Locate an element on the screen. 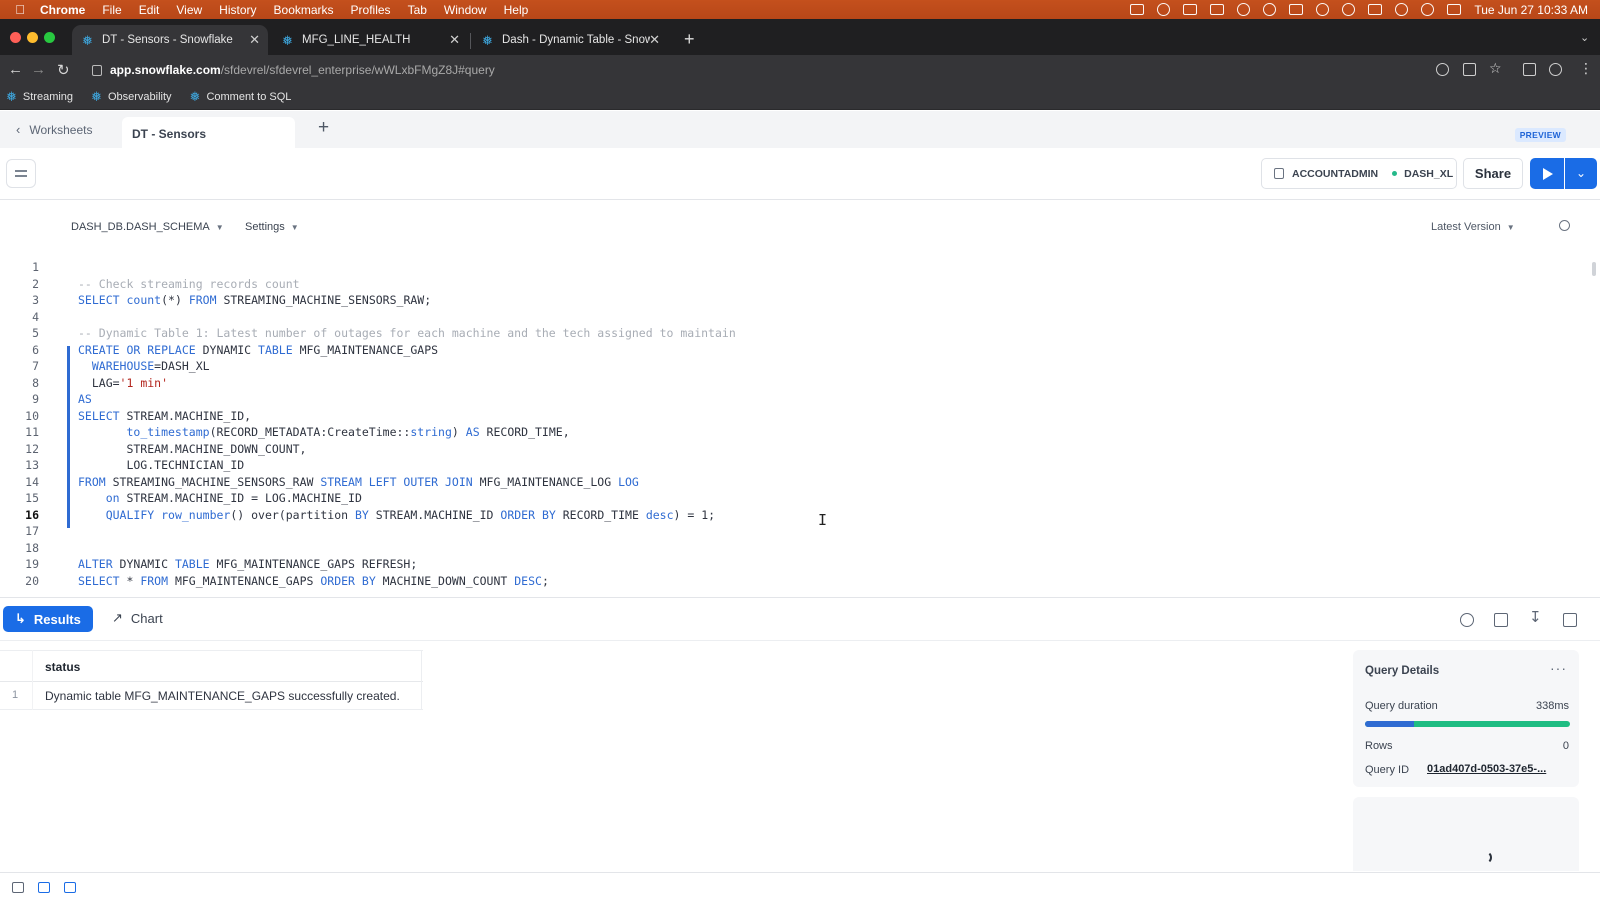 The image size is (1600, 901). toggle-results-icon is located at coordinates (70, 887).